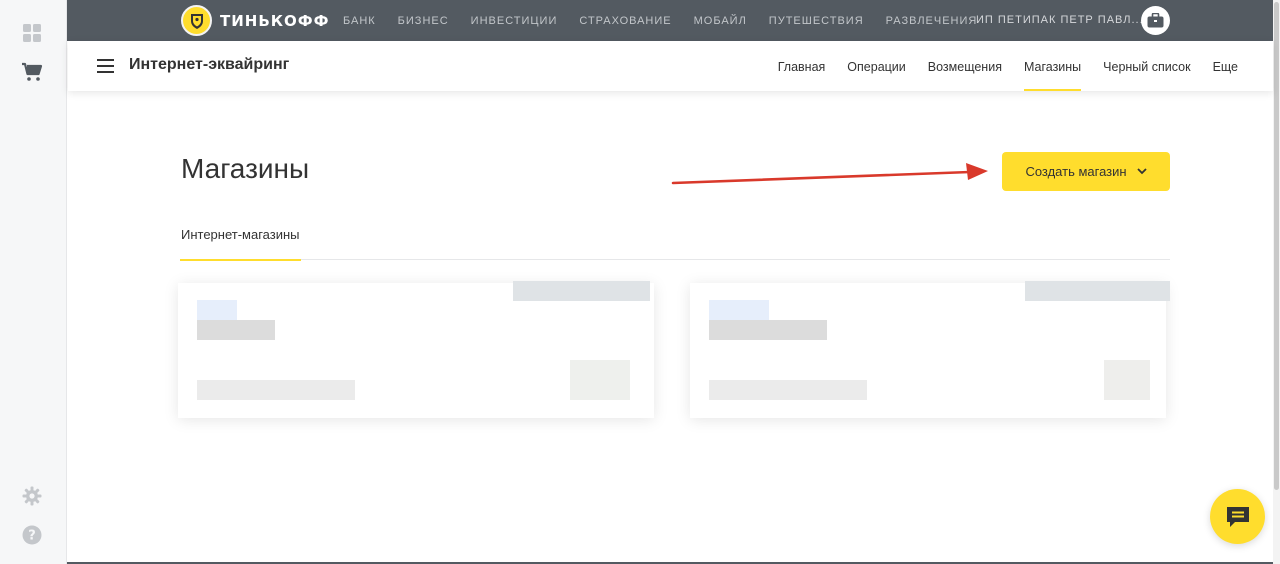 This screenshot has height=564, width=1280. What do you see at coordinates (720, 21) in the screenshot?
I see `top-nav-mobile: МОБАЙЛ` at bounding box center [720, 21].